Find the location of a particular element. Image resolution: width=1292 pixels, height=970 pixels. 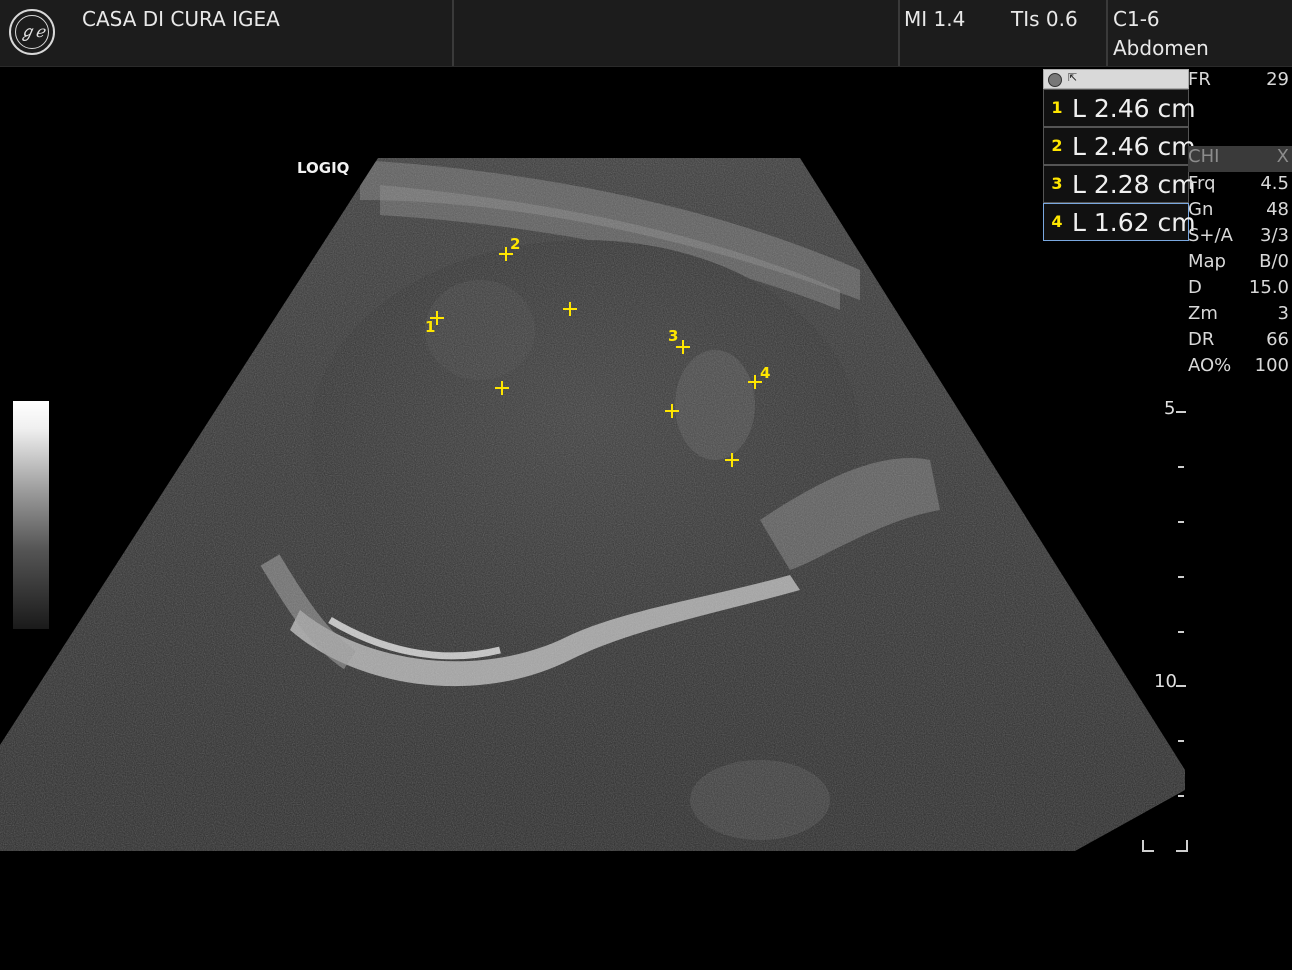

measurement-number: 2 is located at coordinates (1057, 146).